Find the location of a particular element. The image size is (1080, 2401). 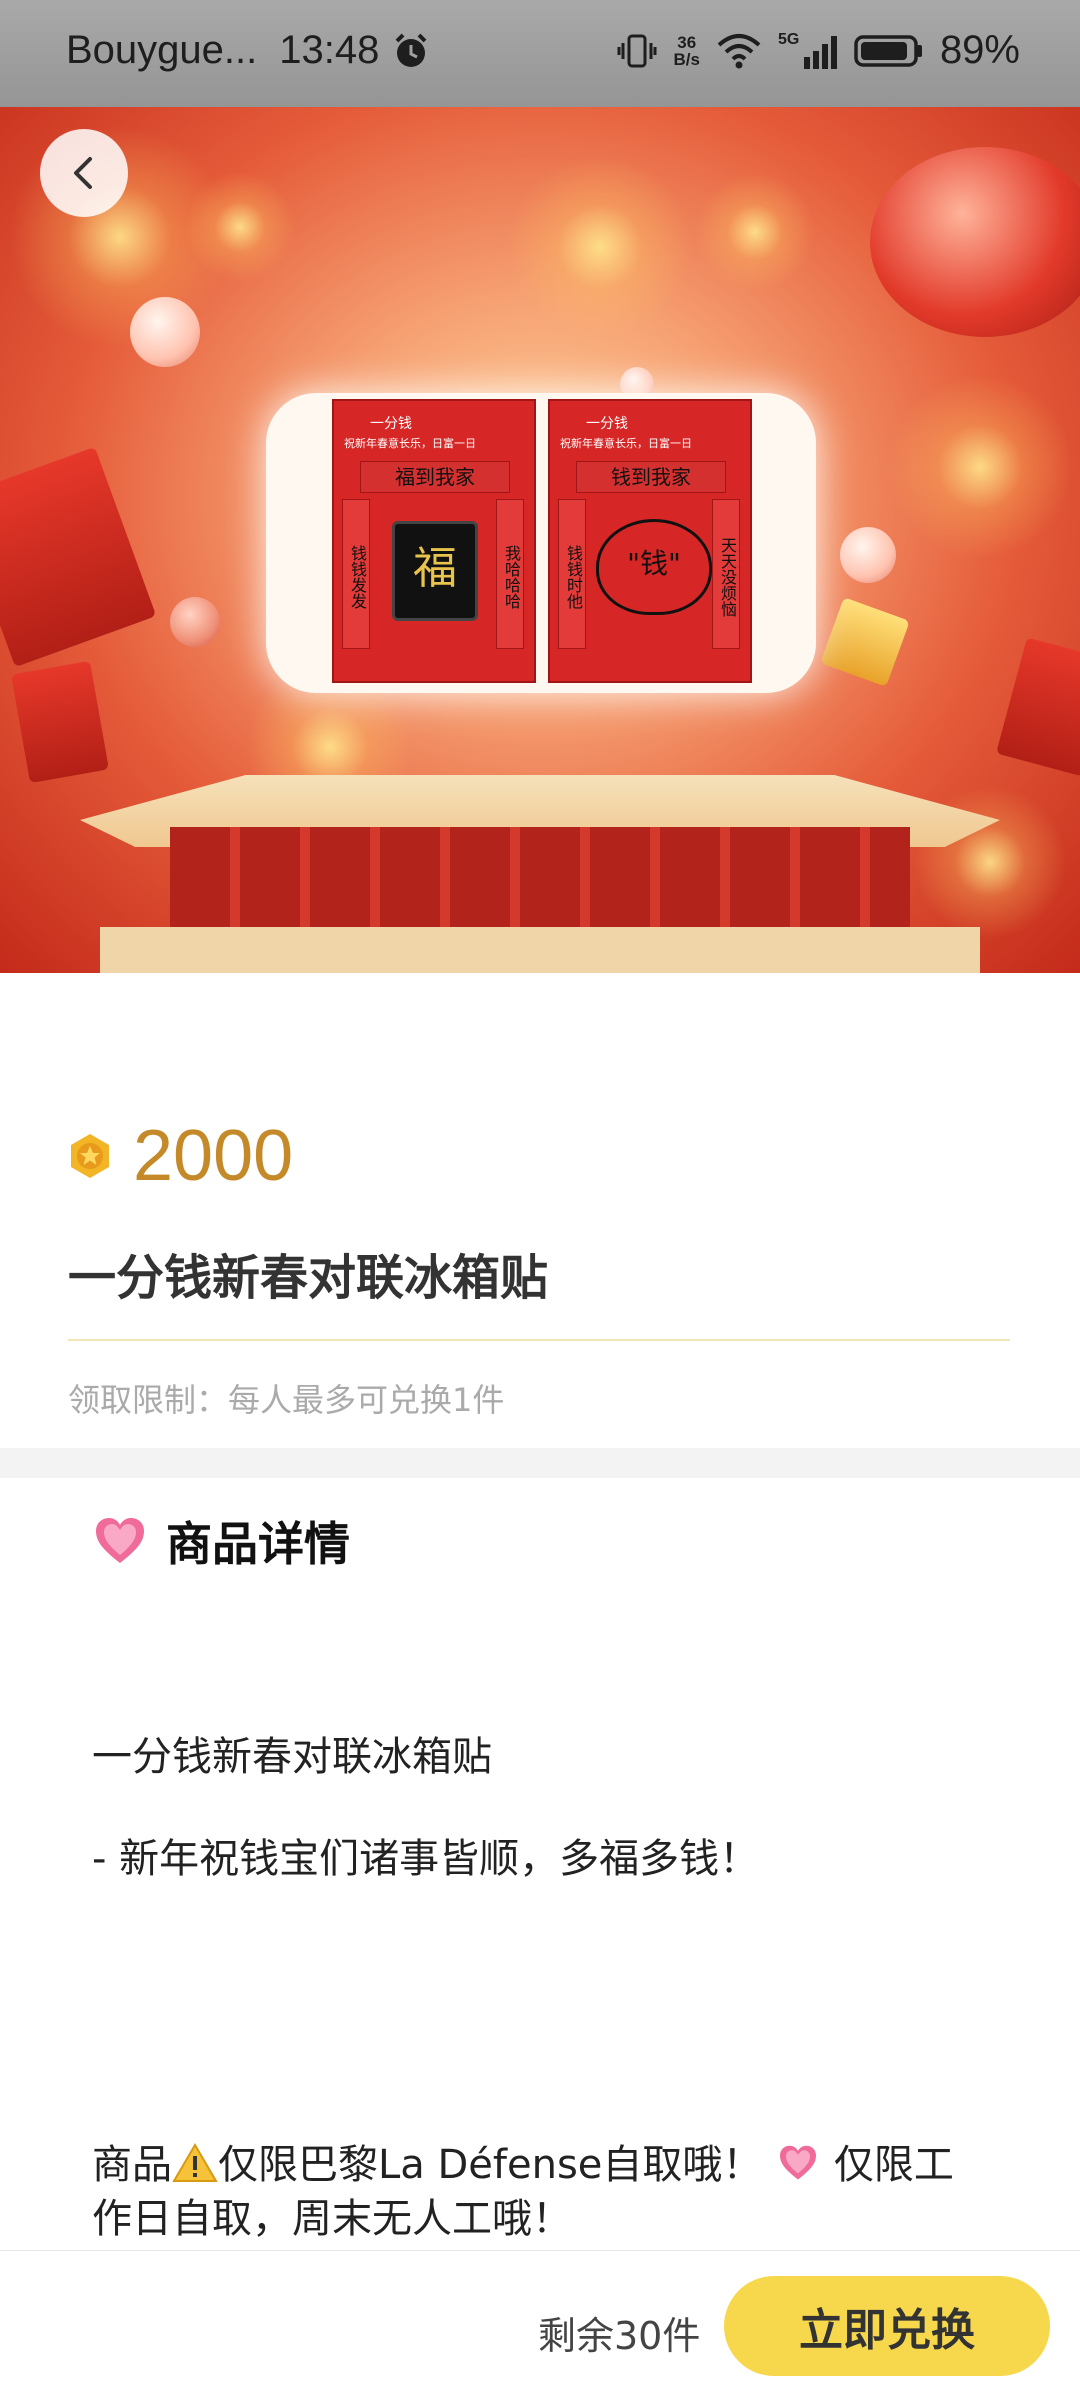

coin-icon is located at coordinates (90, 1156).